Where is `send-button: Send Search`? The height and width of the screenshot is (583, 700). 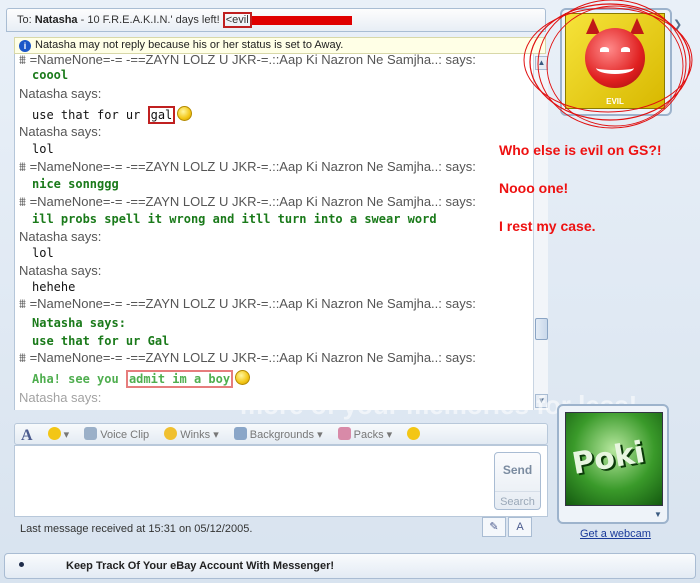
send-button: Send Search is located at coordinates (517, 481).